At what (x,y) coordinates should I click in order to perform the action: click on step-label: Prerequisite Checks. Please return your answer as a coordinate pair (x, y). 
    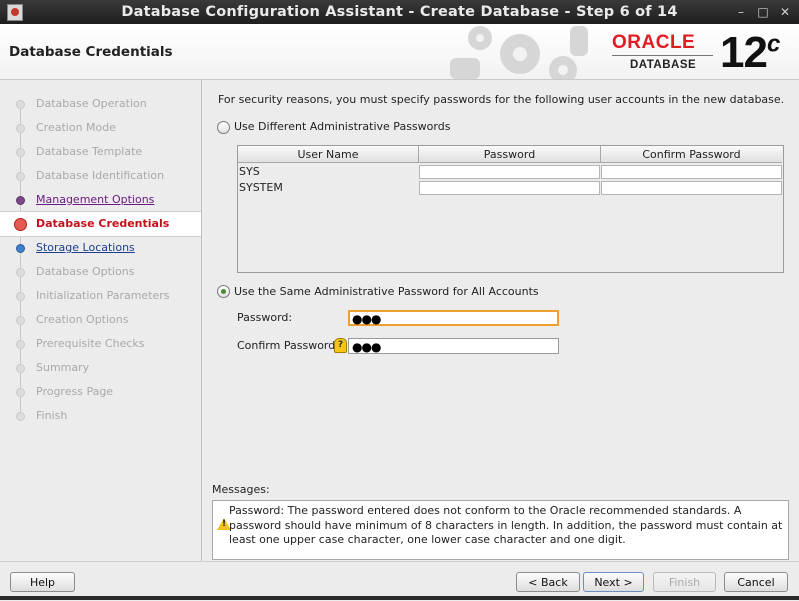
    Looking at the image, I should click on (90, 343).